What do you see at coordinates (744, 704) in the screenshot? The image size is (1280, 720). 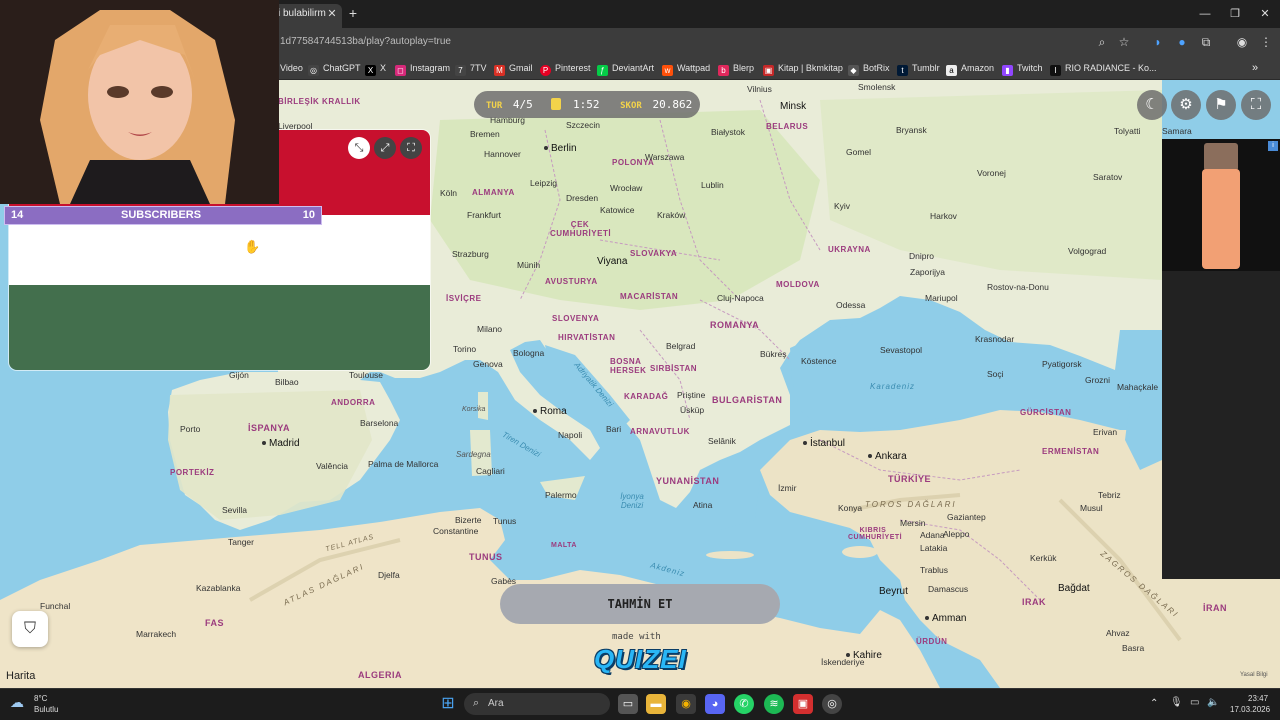 I see `whatsapp-icon: ✆` at bounding box center [744, 704].